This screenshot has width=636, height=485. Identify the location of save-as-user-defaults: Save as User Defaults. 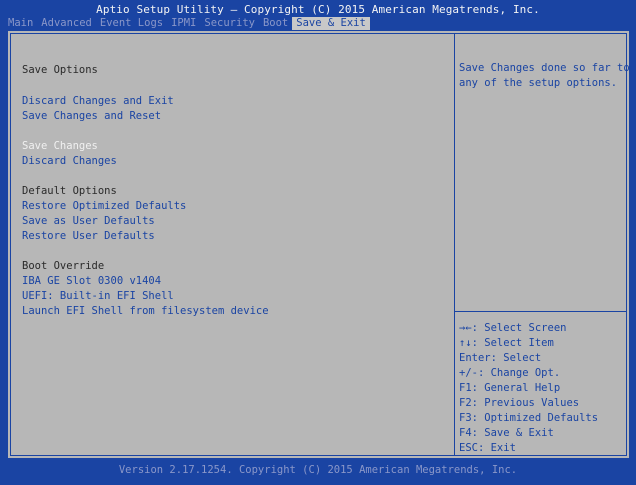
(88, 221).